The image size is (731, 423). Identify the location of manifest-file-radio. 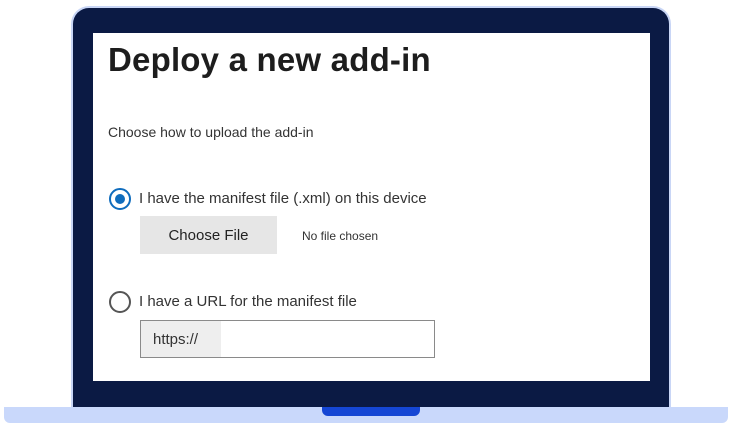
(120, 199).